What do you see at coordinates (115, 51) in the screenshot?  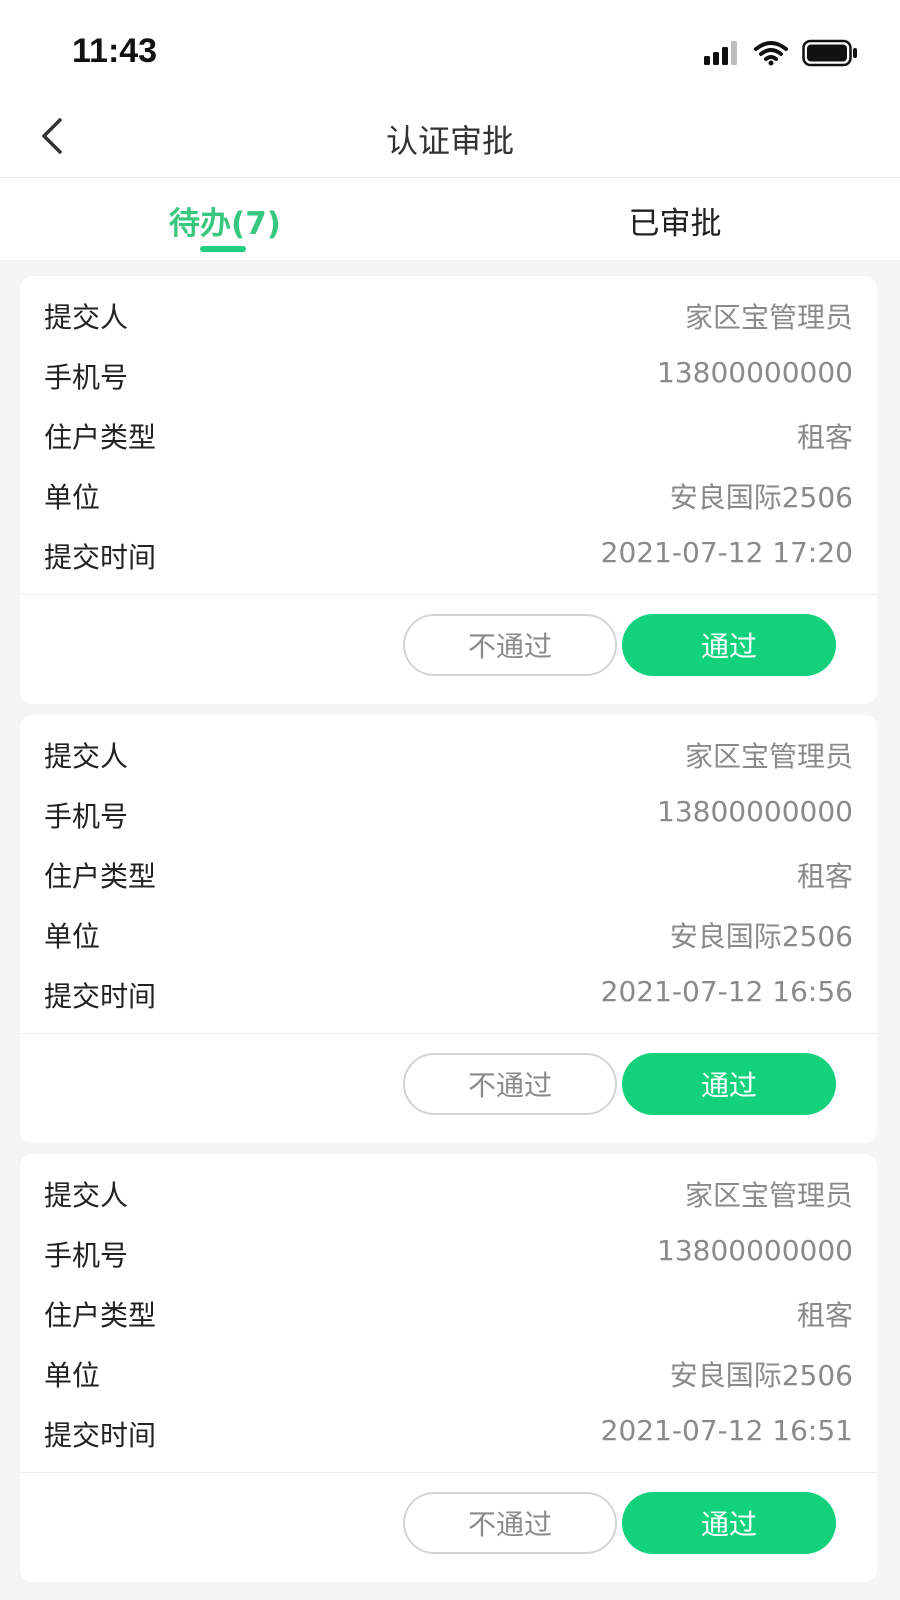 I see `status-time: 11:43` at bounding box center [115, 51].